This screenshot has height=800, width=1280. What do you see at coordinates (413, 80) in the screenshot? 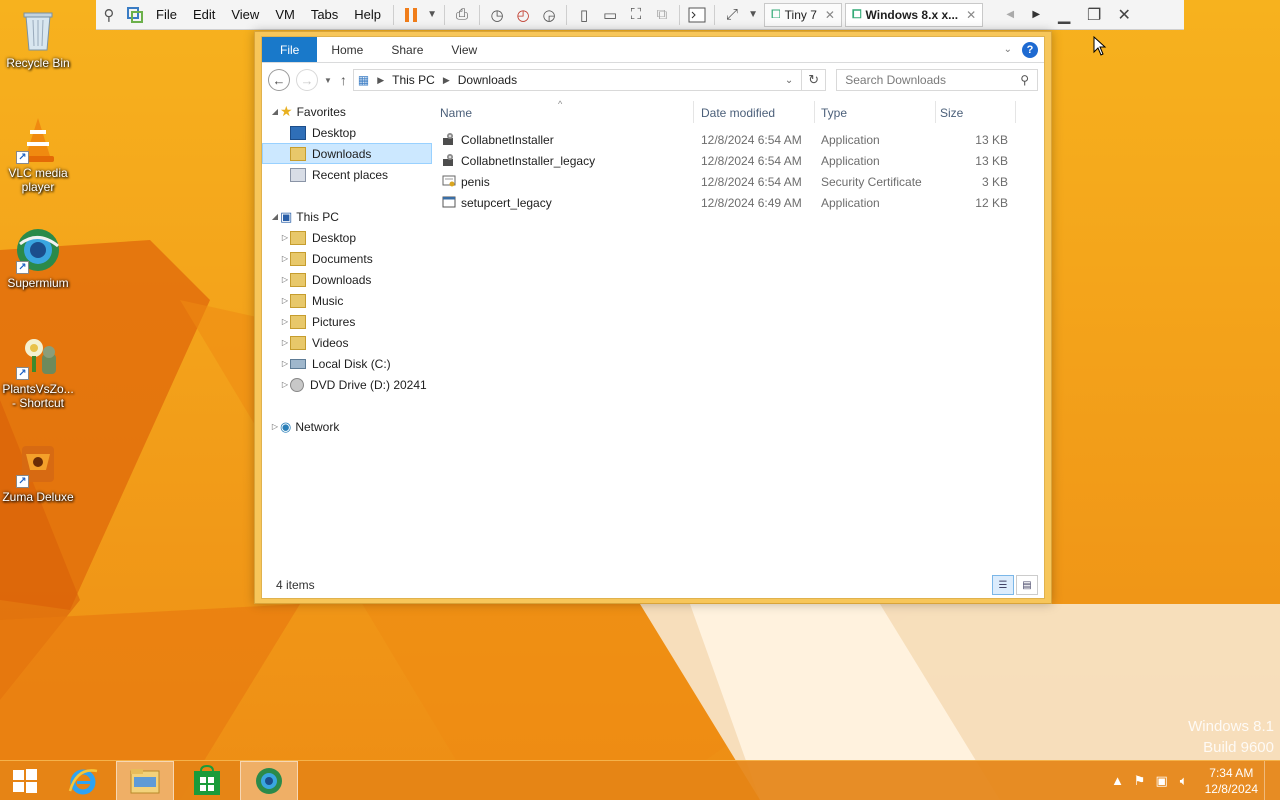
I see `breadcrumb-this-pc: This PC` at bounding box center [413, 80].